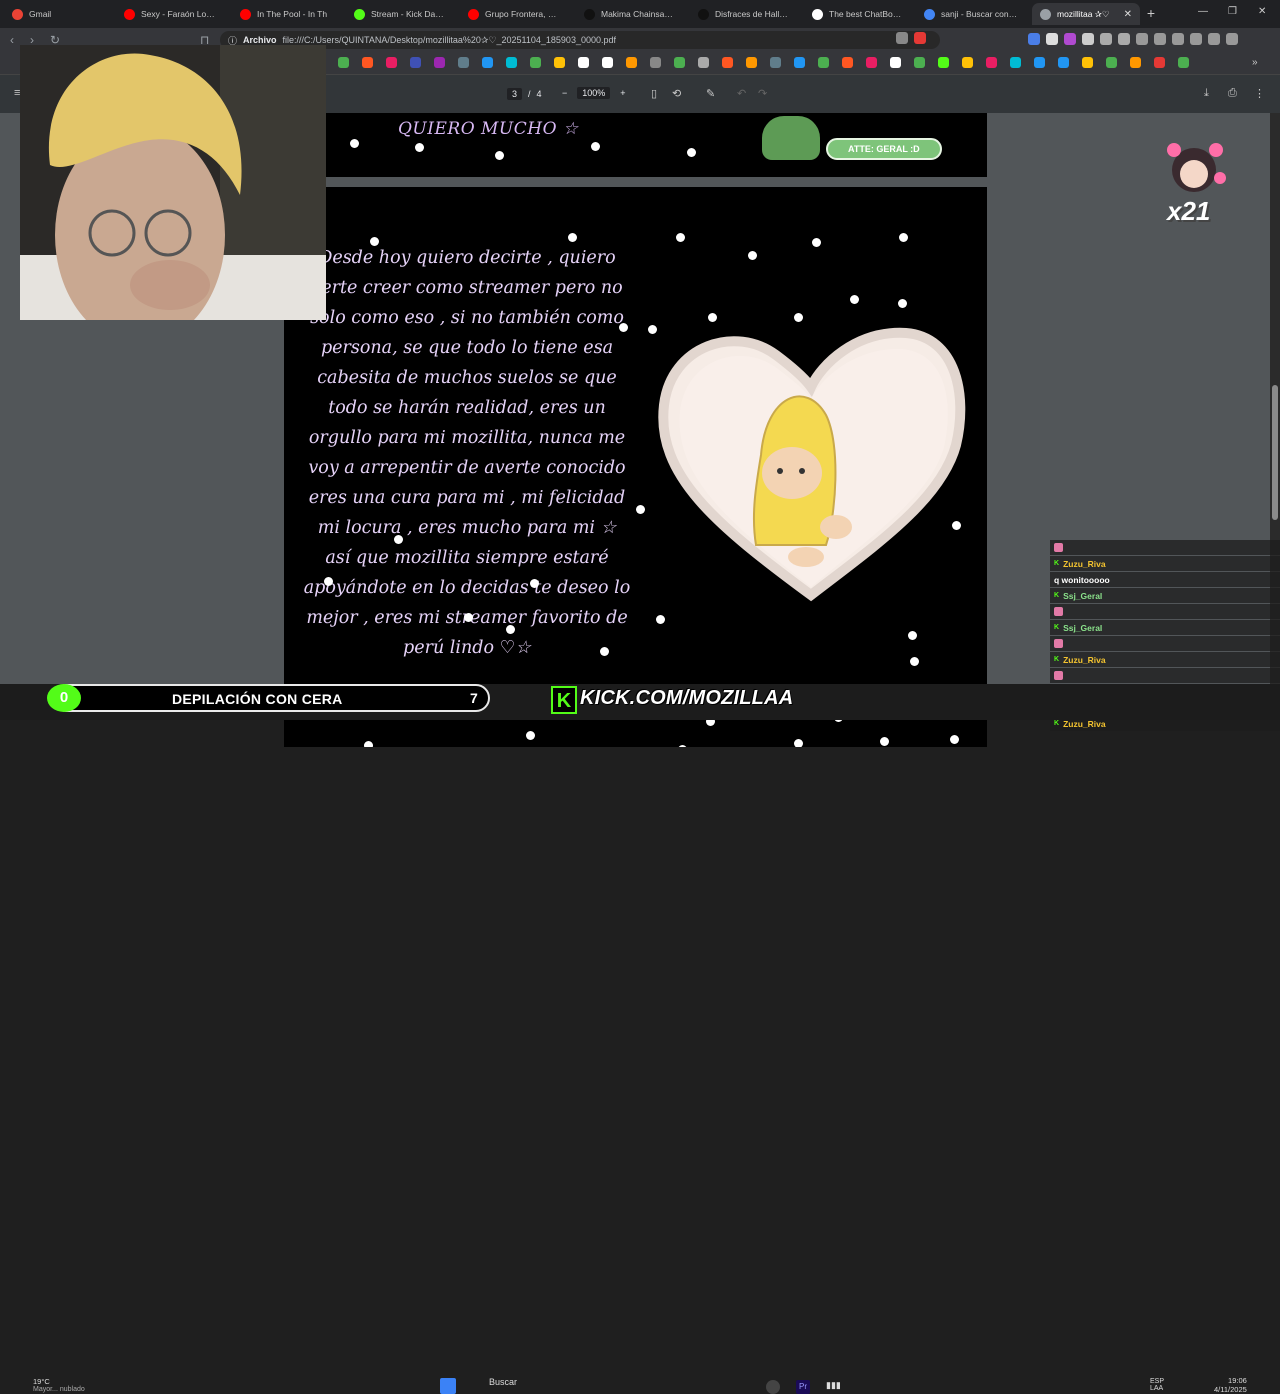 The width and height of the screenshot is (1280, 1394). What do you see at coordinates (773, 1387) in the screenshot?
I see `obs-icon` at bounding box center [773, 1387].